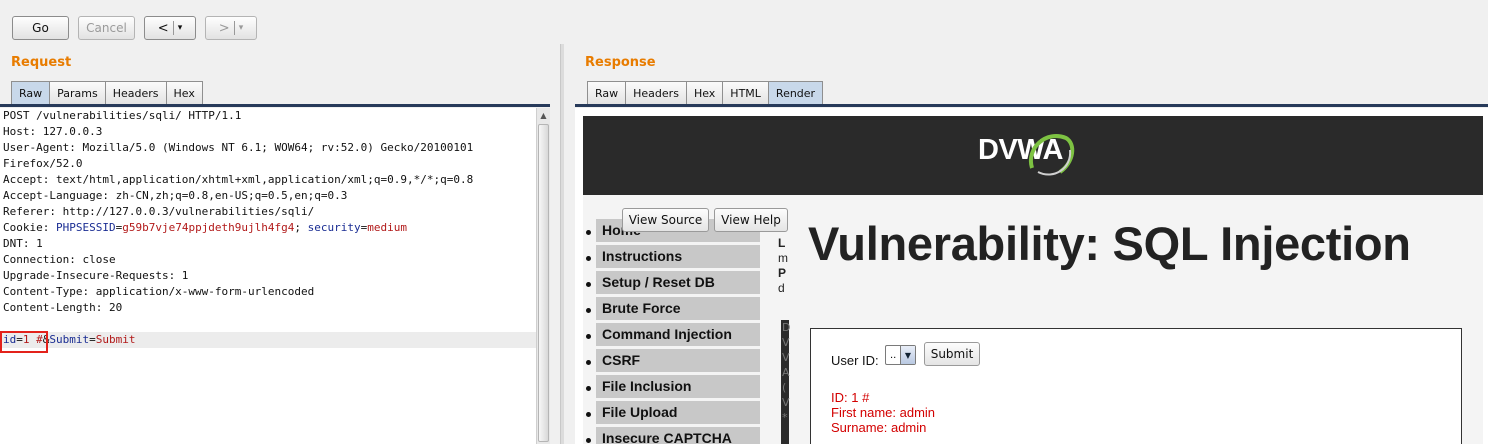 Image resolution: width=1488 pixels, height=444 pixels. I want to click on menu-item-label: Instructions, so click(678, 256).